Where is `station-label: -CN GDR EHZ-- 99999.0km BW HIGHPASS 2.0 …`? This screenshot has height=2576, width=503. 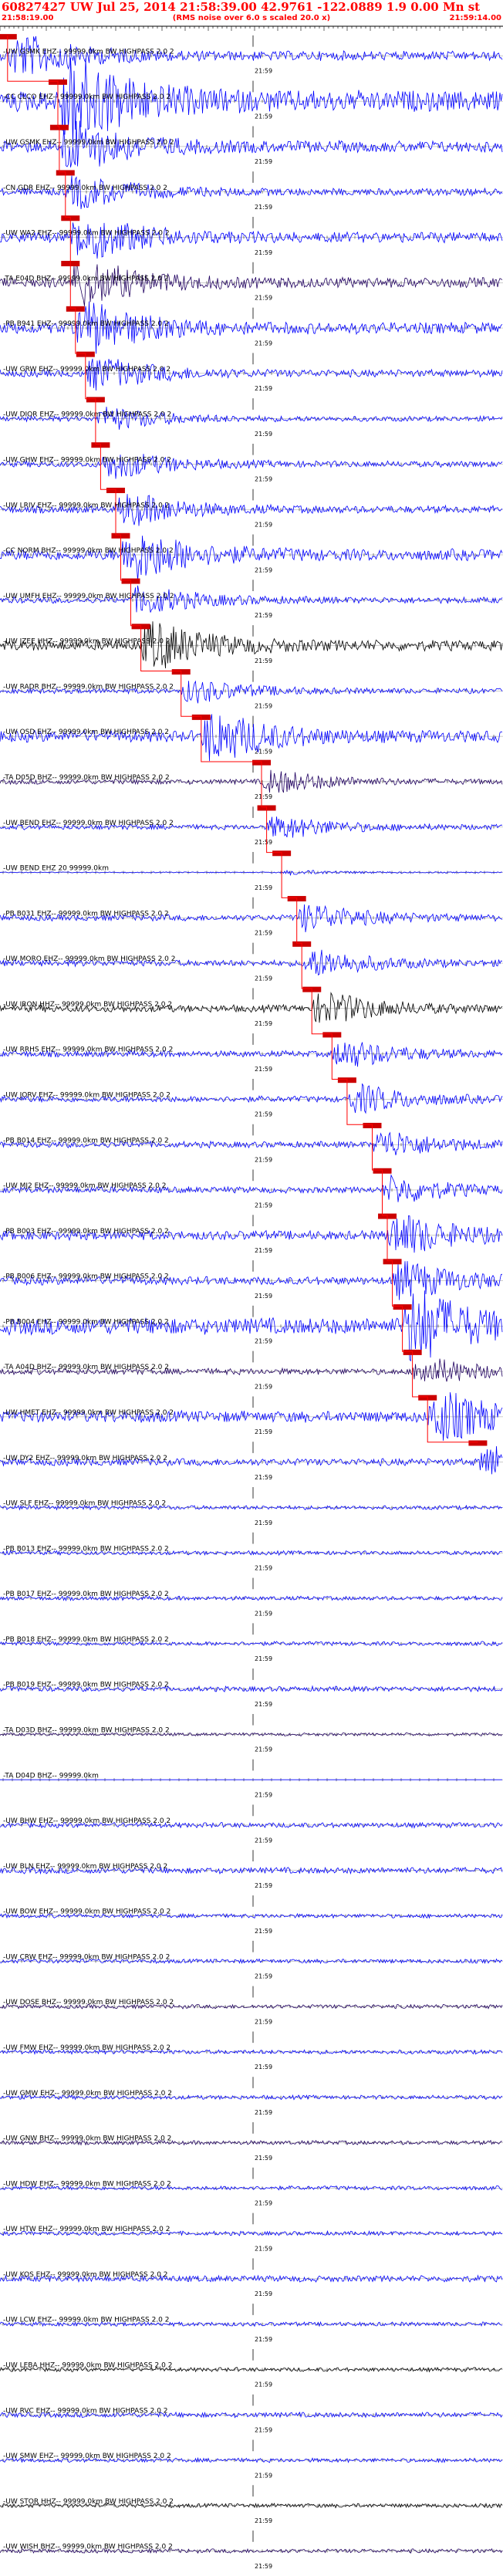 station-label: -CN GDR EHZ-- 99999.0km BW HIGHPASS 2.0 … is located at coordinates (85, 188).